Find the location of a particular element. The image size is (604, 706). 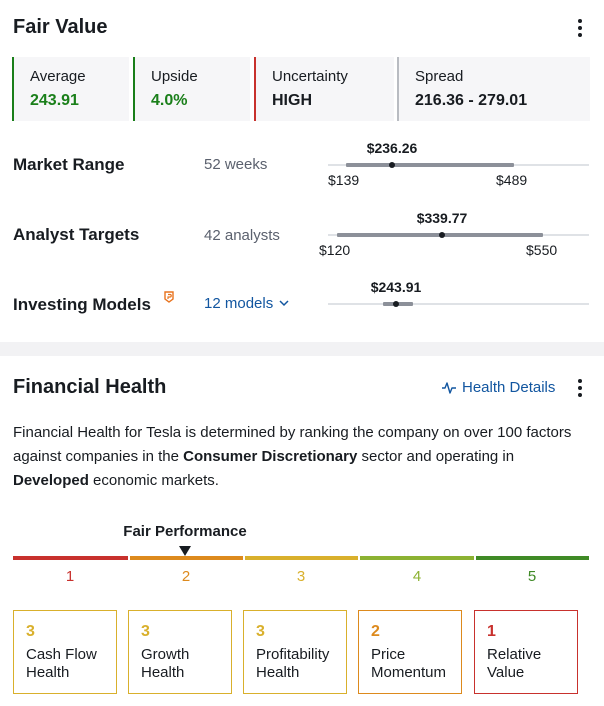

investing-models-dropdown: 12 models is located at coordinates (246, 303).